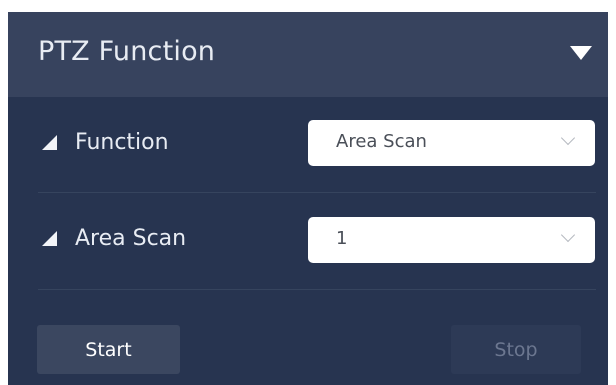 The height and width of the screenshot is (385, 616). I want to click on function-label-row: Function, so click(105, 142).